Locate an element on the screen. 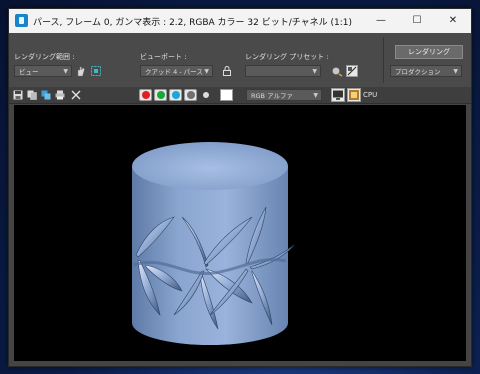  render-frame-icon is located at coordinates (354, 95).